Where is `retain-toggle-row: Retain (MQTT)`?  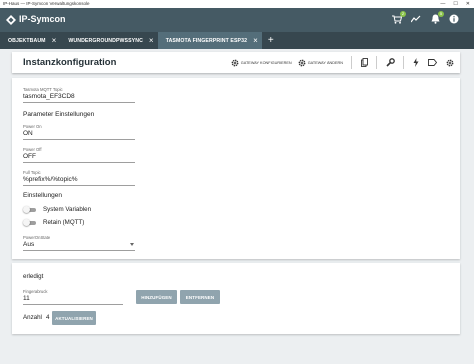
retain-toggle-row: Retain (MQTT) is located at coordinates (53, 222).